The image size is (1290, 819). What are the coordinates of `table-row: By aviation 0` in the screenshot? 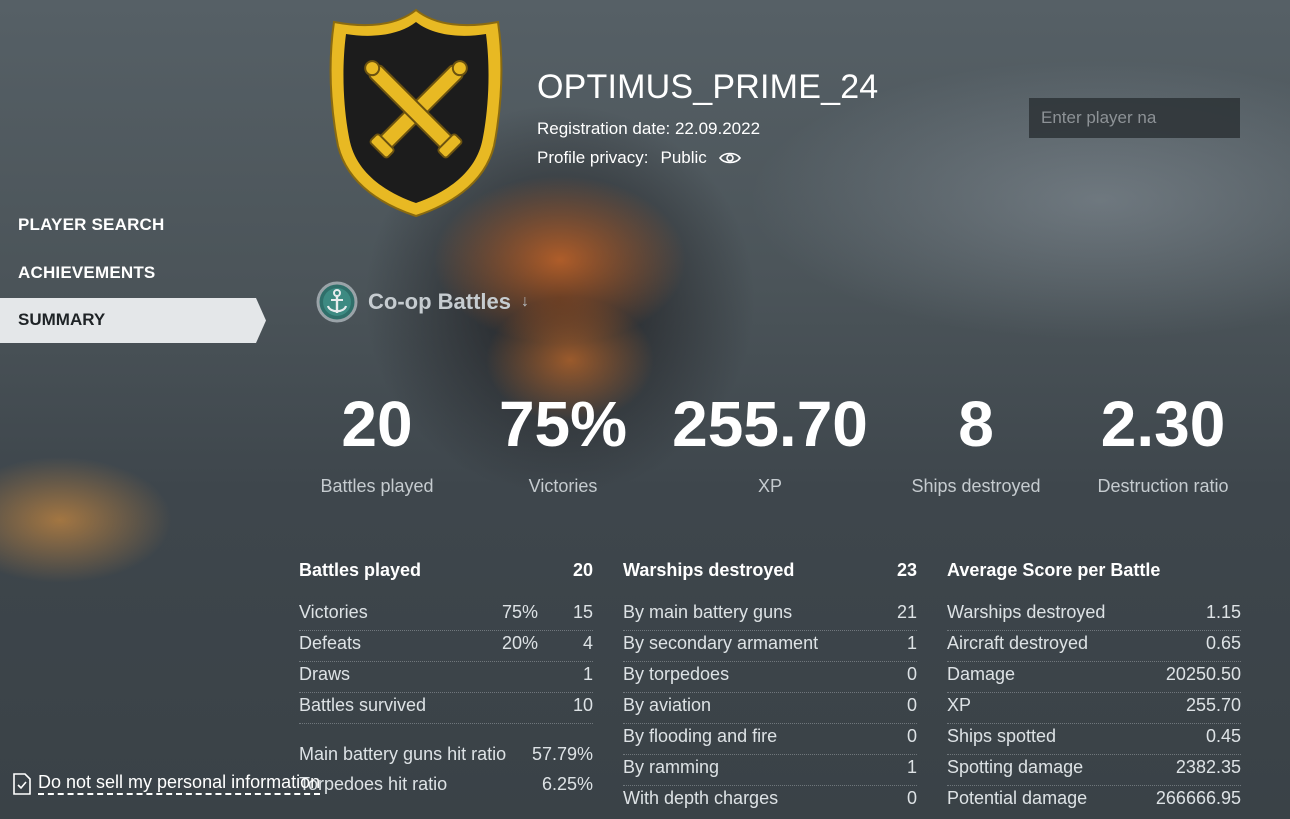 It's located at (770, 708).